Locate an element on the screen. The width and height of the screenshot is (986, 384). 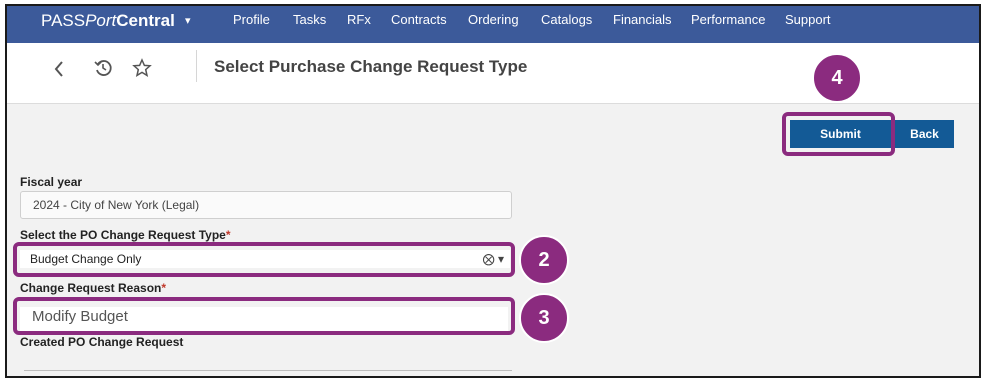
header-divider is located at coordinates (196, 66).